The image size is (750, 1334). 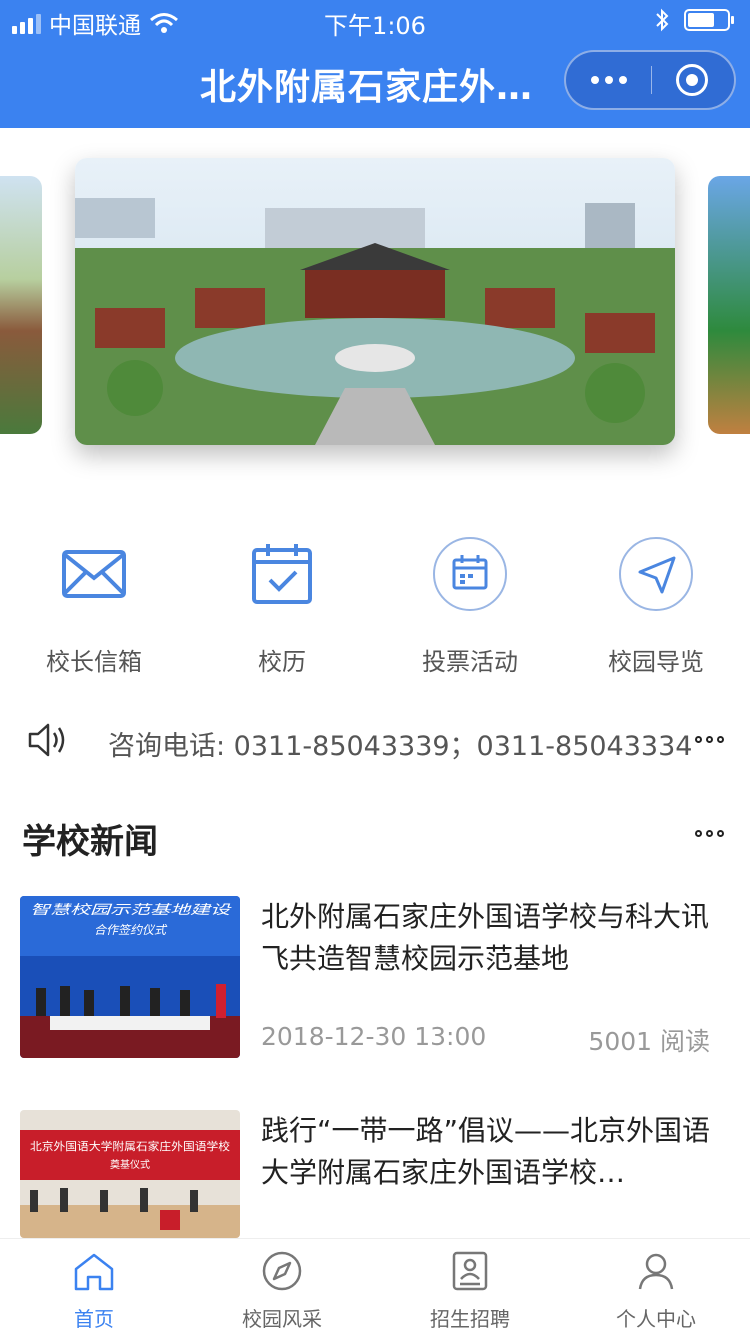 I want to click on close-button, so click(x=692, y=80).